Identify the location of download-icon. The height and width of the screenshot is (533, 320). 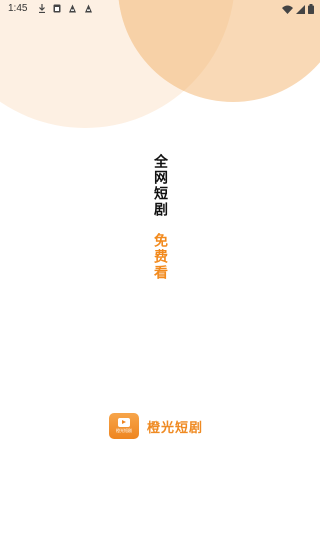
(42, 8).